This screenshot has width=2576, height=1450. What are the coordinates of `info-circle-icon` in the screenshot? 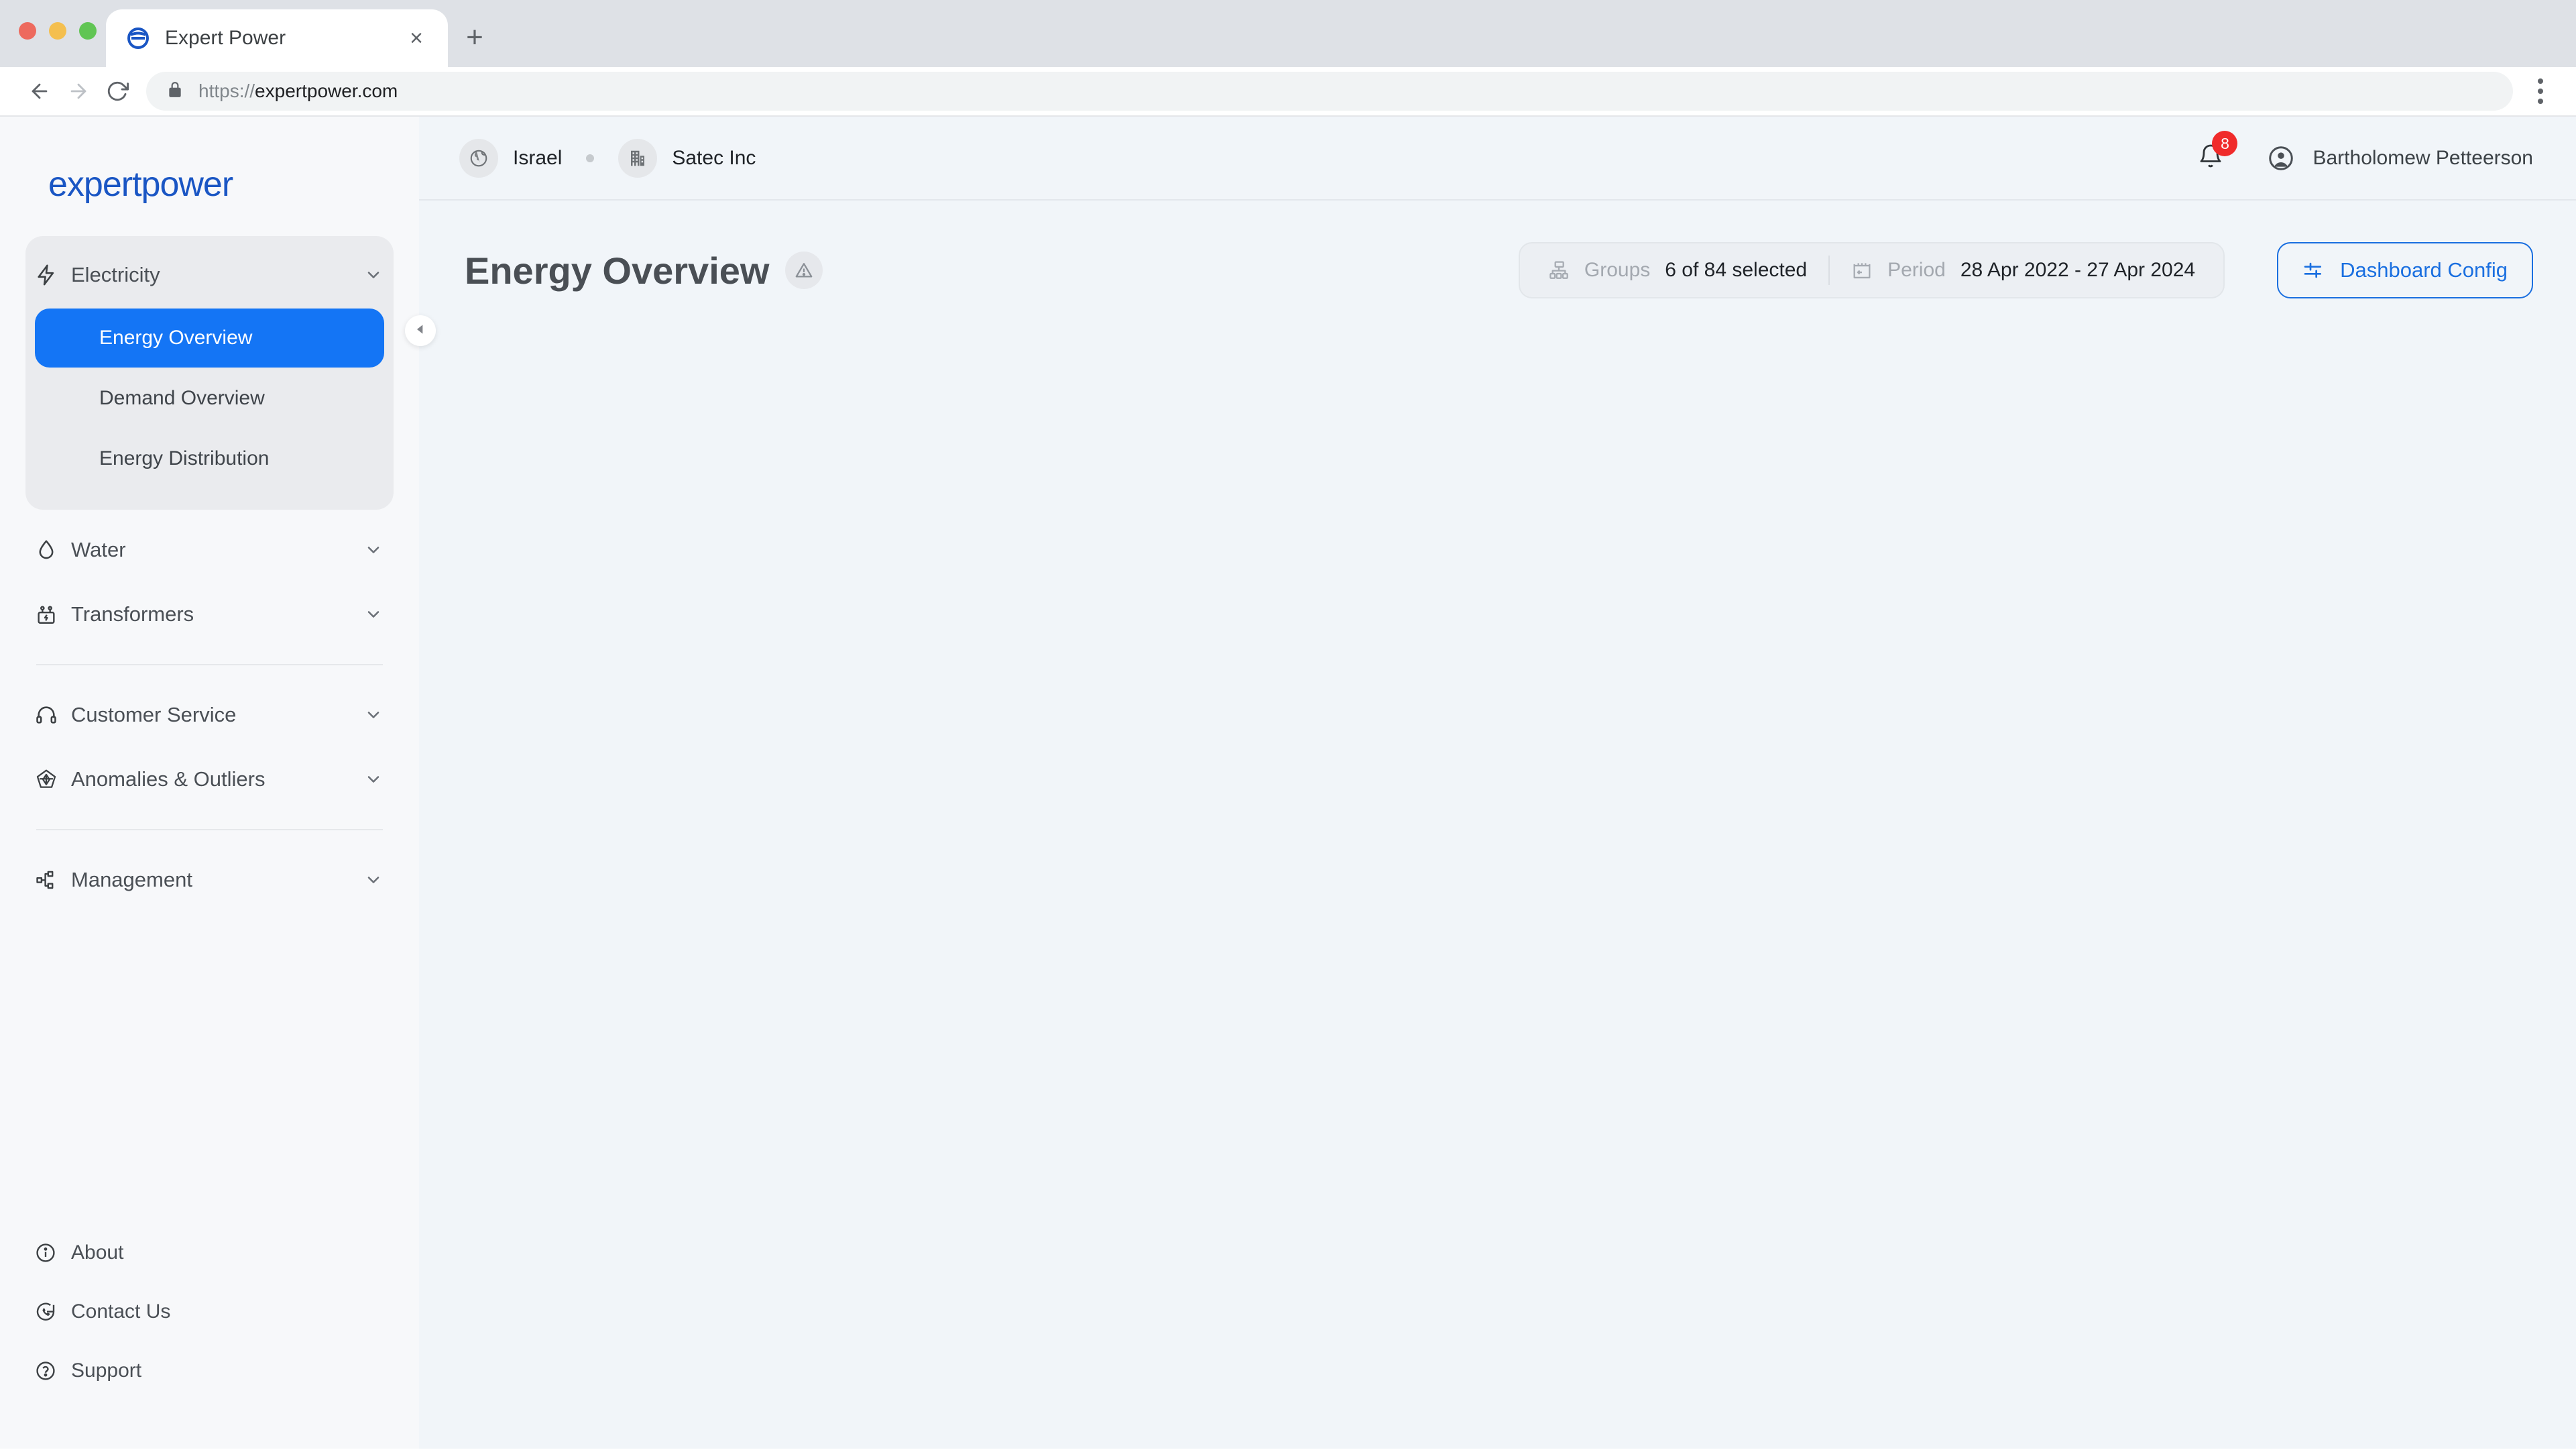 It's located at (50, 1253).